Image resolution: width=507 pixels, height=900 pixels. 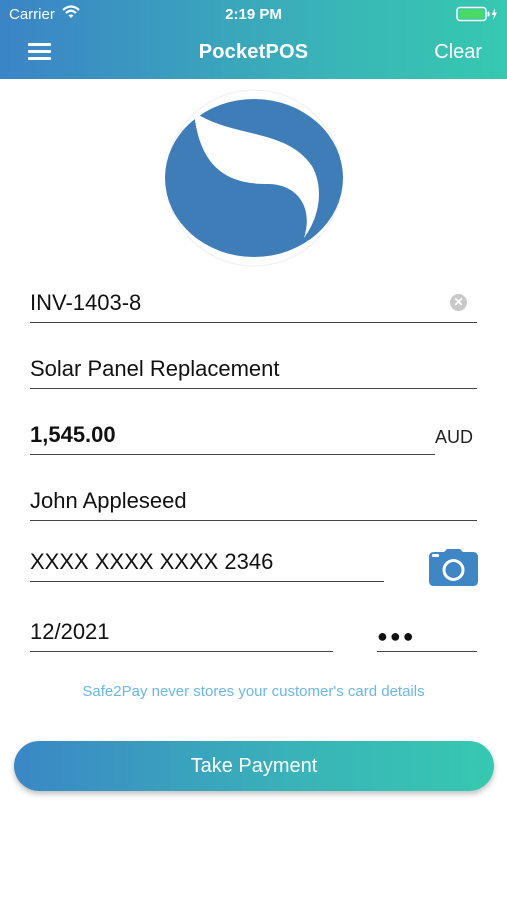 I want to click on currency-label: AUD, so click(x=454, y=437).